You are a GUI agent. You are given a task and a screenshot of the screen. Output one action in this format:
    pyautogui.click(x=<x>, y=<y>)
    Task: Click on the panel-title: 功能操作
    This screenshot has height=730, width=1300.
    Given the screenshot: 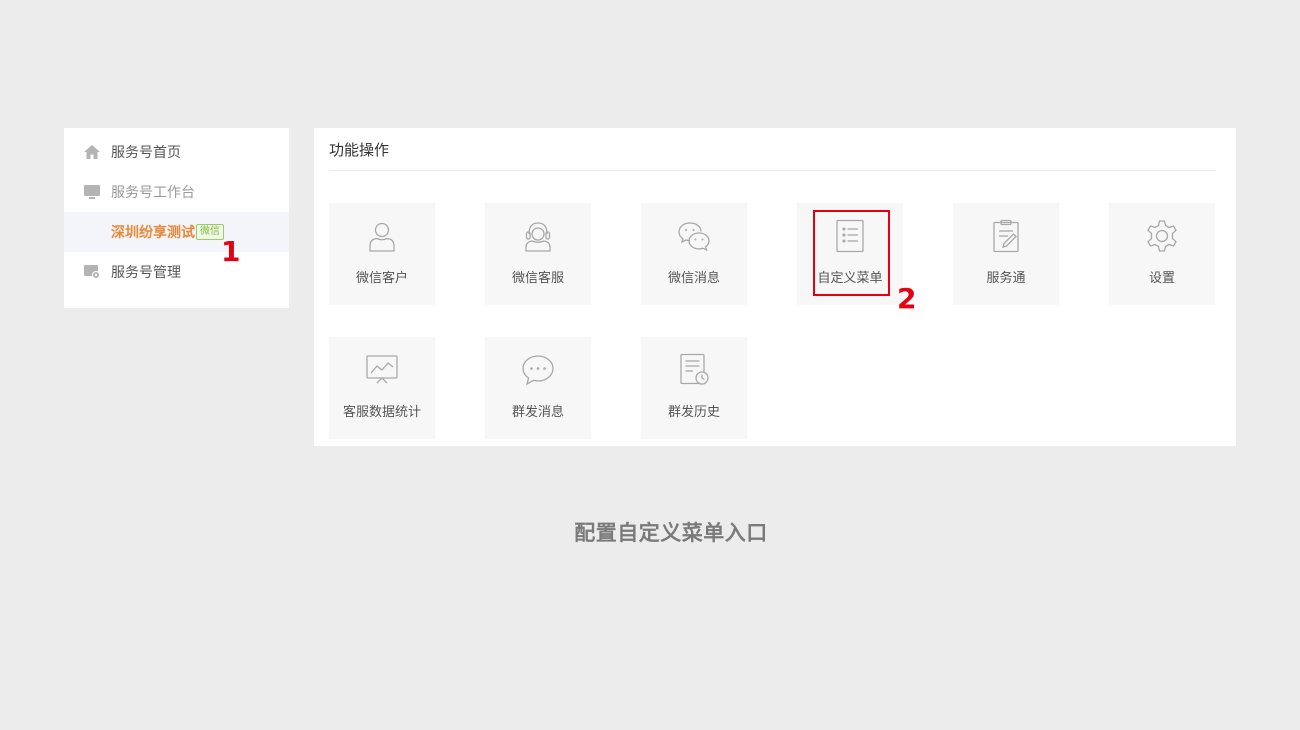 What is the action you would take?
    pyautogui.click(x=359, y=150)
    